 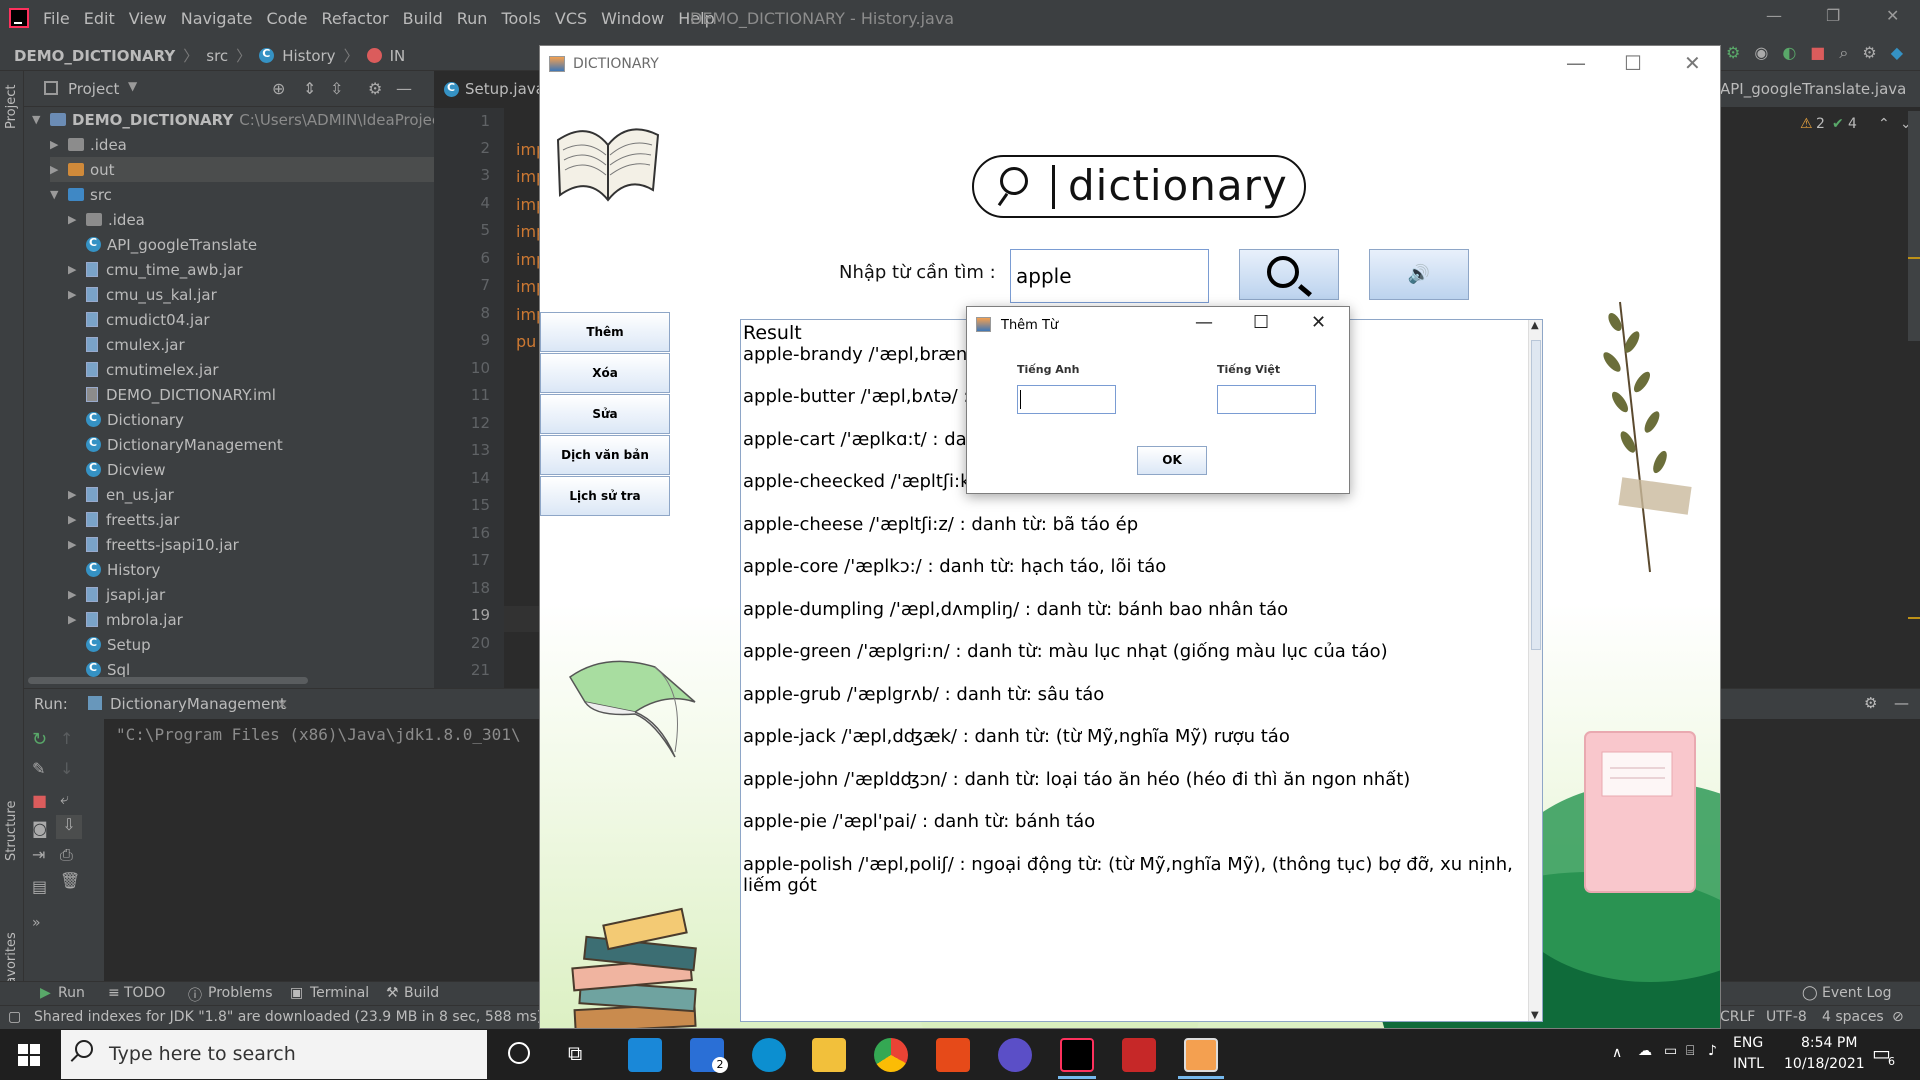 I want to click on arrow-down-icon: ↓, so click(x=66, y=768).